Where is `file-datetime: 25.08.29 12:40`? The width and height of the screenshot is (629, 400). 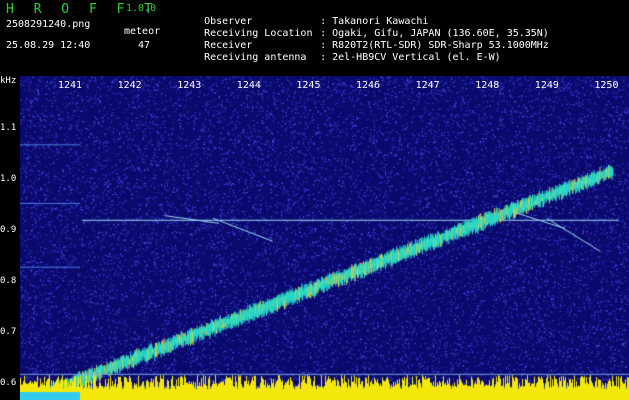
file-datetime: 25.08.29 12:40 is located at coordinates (48, 45).